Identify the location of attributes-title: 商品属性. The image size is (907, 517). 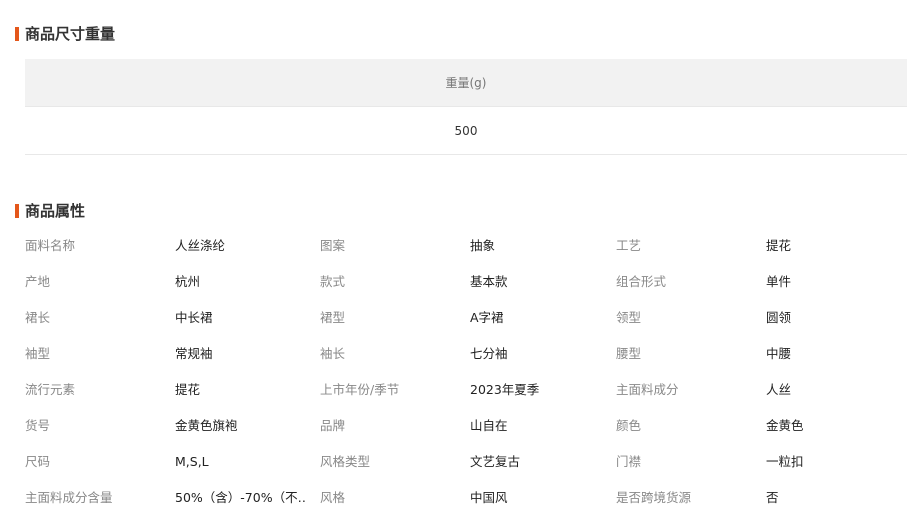
(55, 211).